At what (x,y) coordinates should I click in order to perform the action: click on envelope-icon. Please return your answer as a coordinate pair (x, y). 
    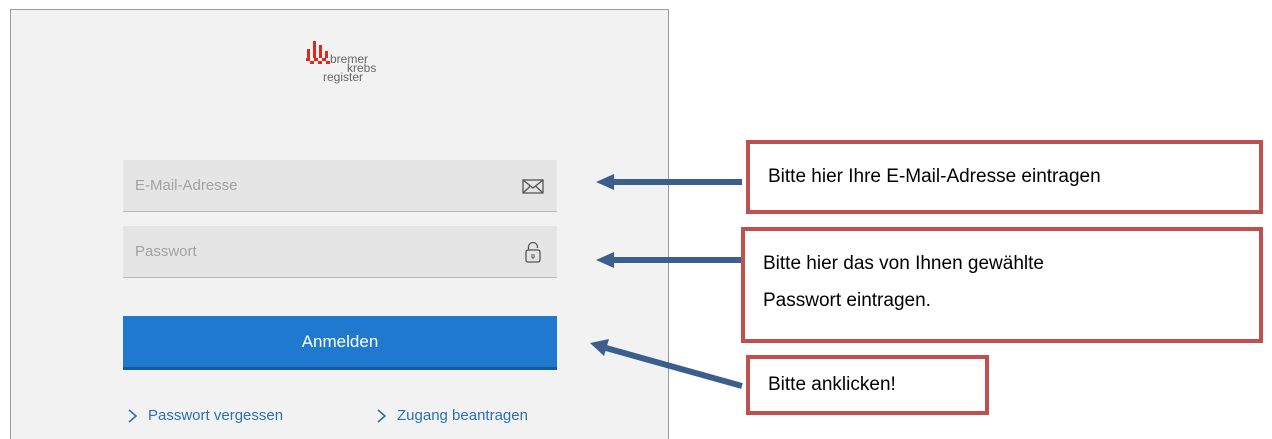
    Looking at the image, I should click on (533, 186).